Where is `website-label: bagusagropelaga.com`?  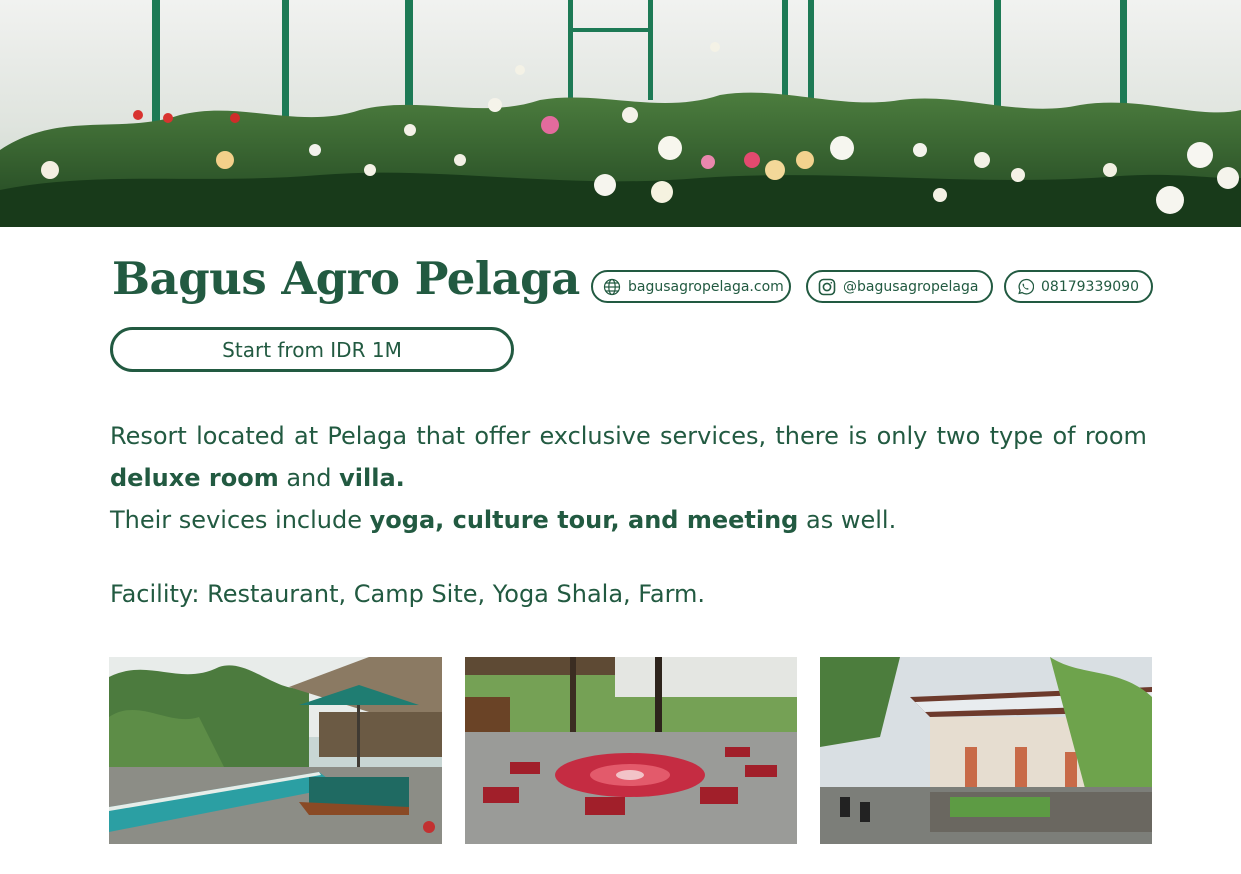
website-label: bagusagropelaga.com is located at coordinates (706, 286).